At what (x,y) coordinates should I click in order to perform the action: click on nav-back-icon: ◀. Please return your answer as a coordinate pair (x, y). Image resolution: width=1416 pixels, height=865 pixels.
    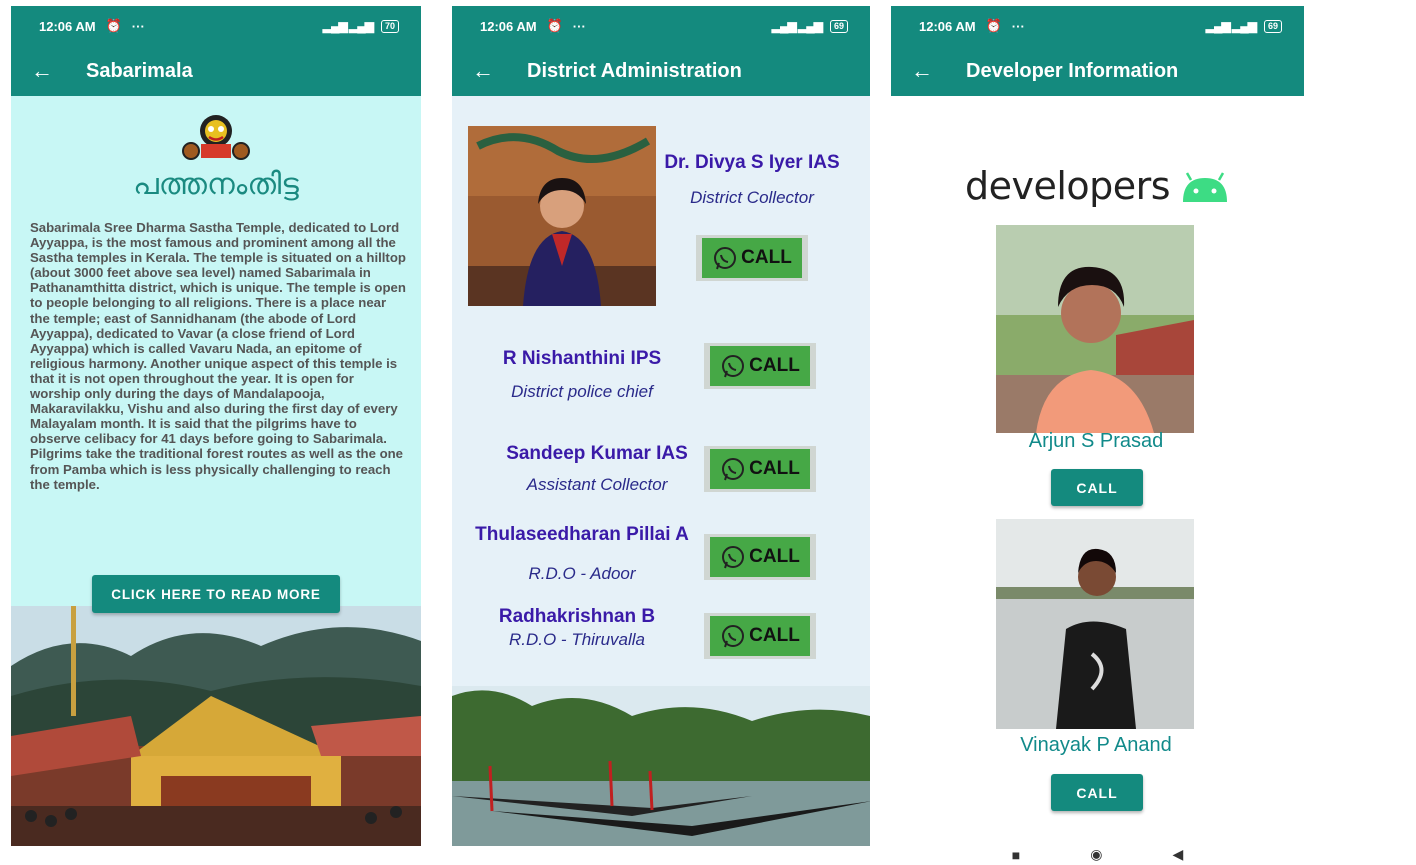
    Looking at the image, I should click on (1177, 854).